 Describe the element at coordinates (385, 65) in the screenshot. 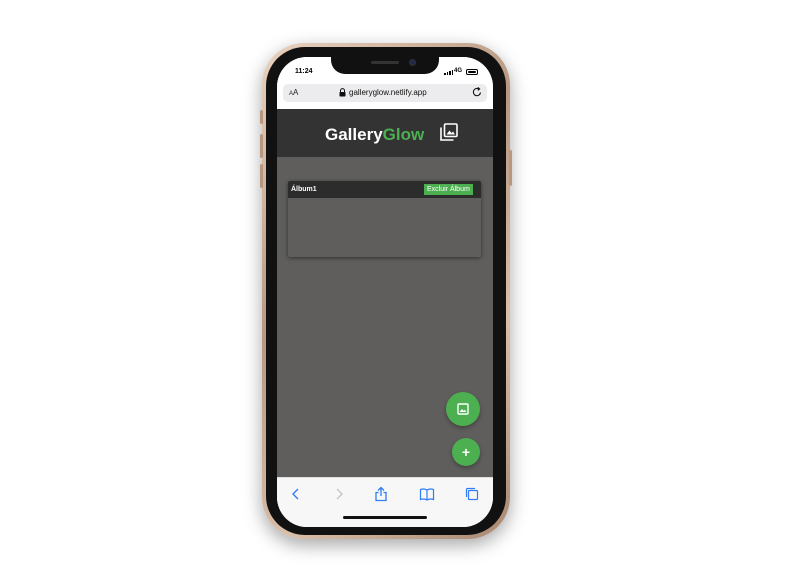

I see `notch` at that location.